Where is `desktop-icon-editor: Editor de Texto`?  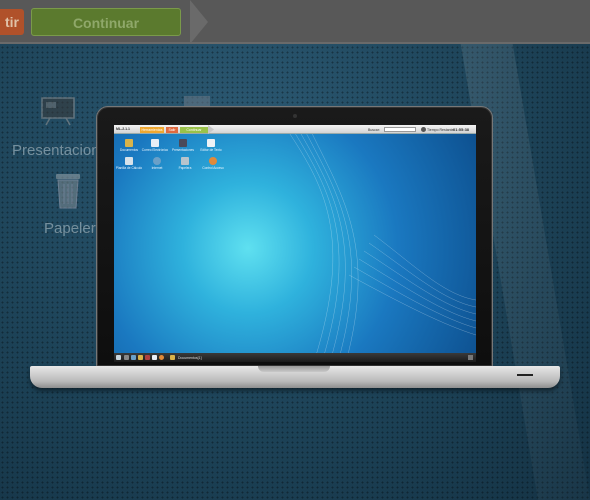
desktop-icon-editor: Editor de Texto is located at coordinates (211, 145).